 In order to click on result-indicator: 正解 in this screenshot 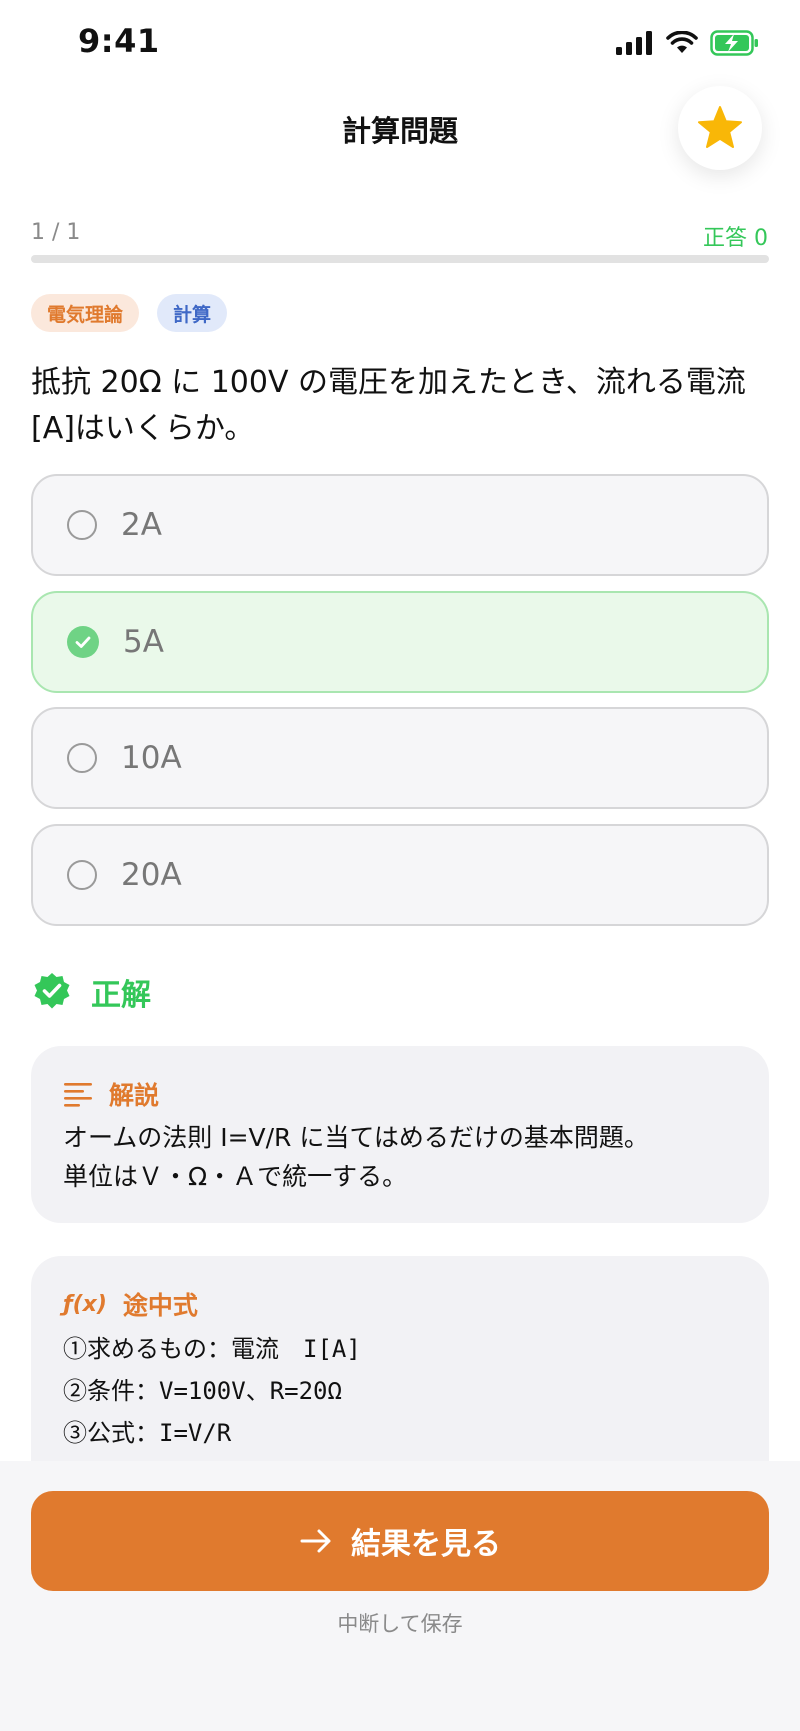, I will do `click(91, 992)`.